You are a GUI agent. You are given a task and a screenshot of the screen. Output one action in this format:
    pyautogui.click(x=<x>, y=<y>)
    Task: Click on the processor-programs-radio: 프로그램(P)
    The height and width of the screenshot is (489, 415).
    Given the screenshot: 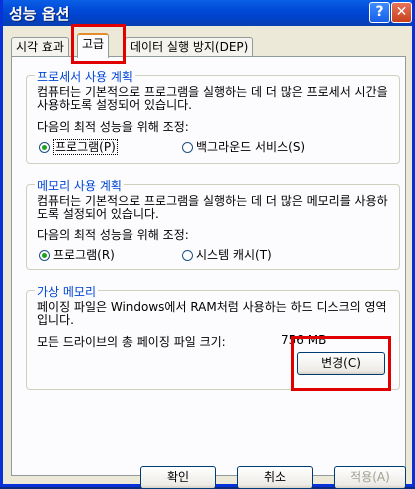 What is the action you would take?
    pyautogui.click(x=78, y=146)
    